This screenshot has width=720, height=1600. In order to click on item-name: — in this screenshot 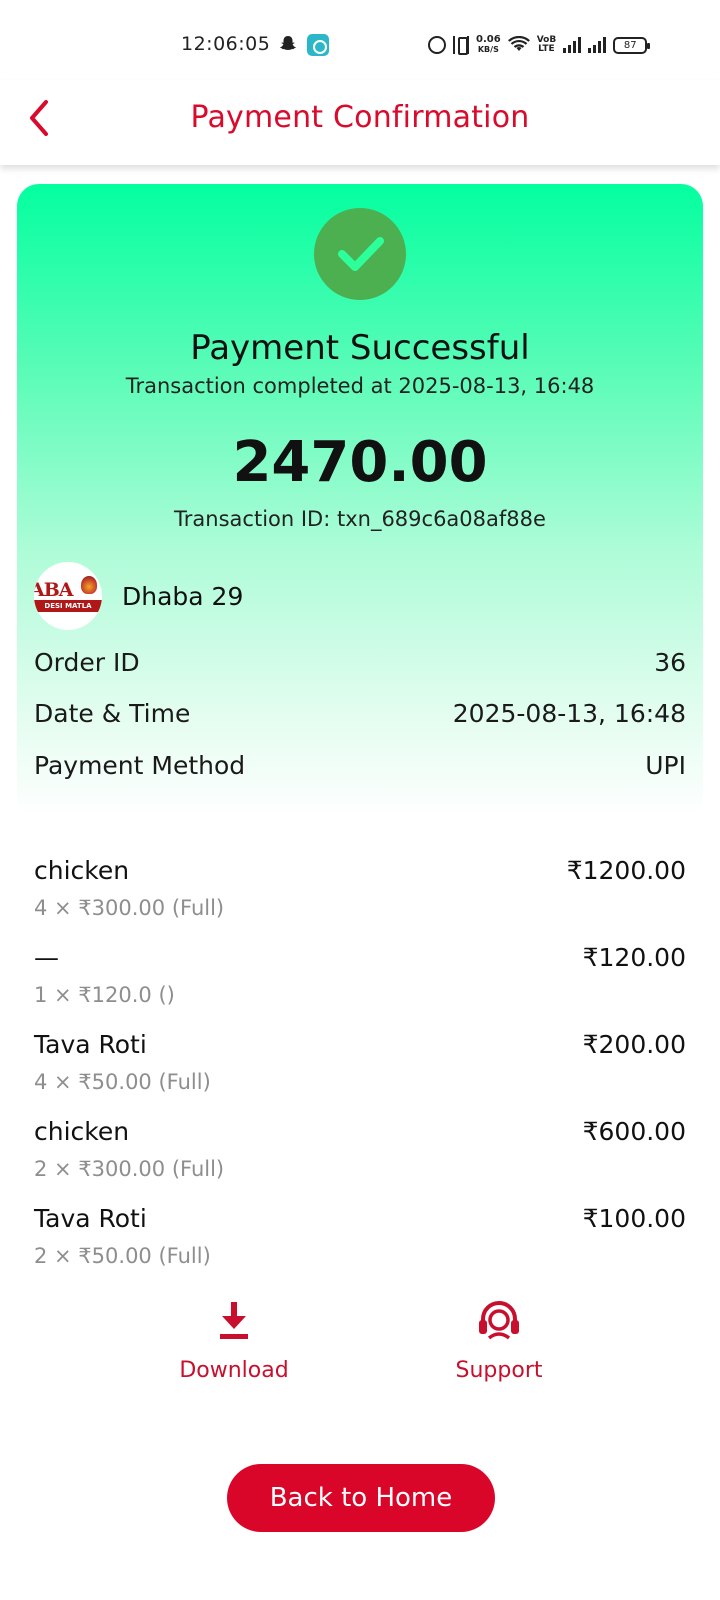, I will do `click(46, 957)`.